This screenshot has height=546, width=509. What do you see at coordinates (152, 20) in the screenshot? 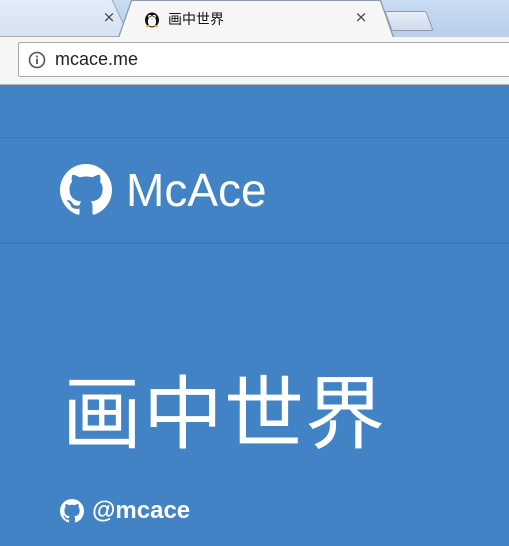
I see `penguin-favicon-icon` at bounding box center [152, 20].